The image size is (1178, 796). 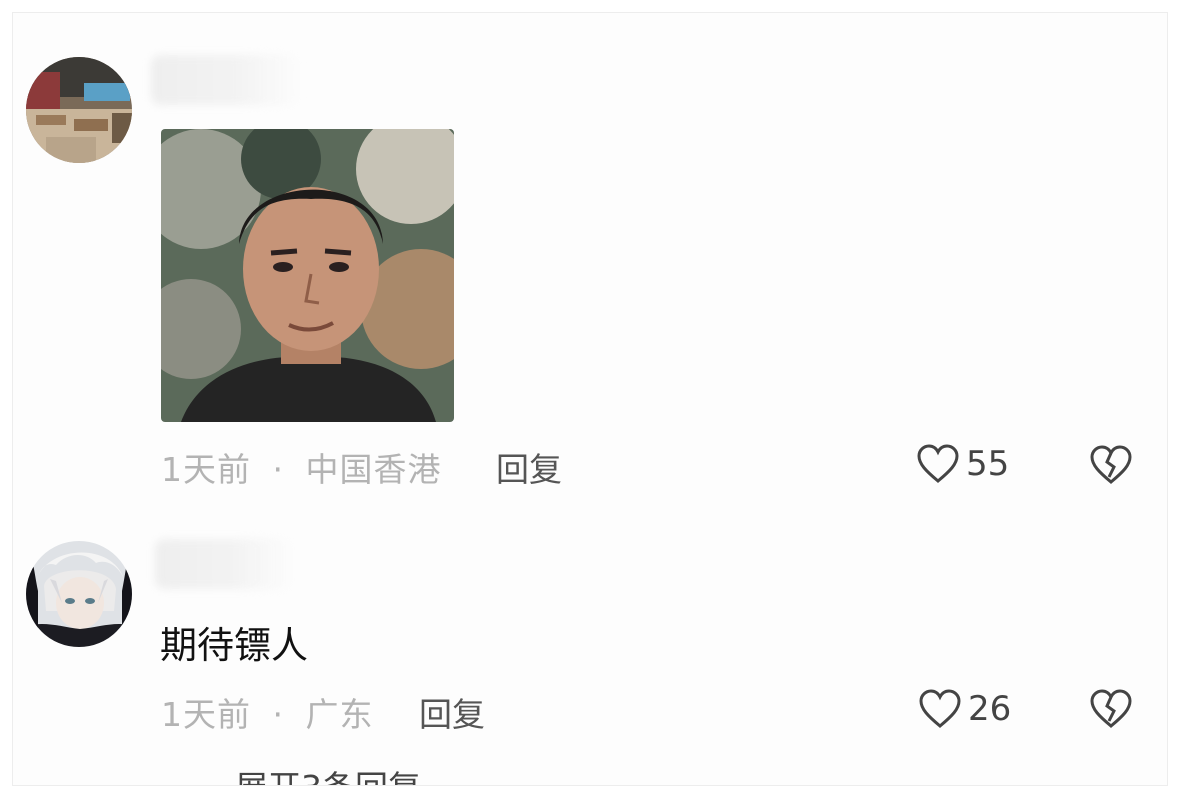 What do you see at coordinates (328, 773) in the screenshot?
I see `expand-replies-button: 展开3条回复` at bounding box center [328, 773].